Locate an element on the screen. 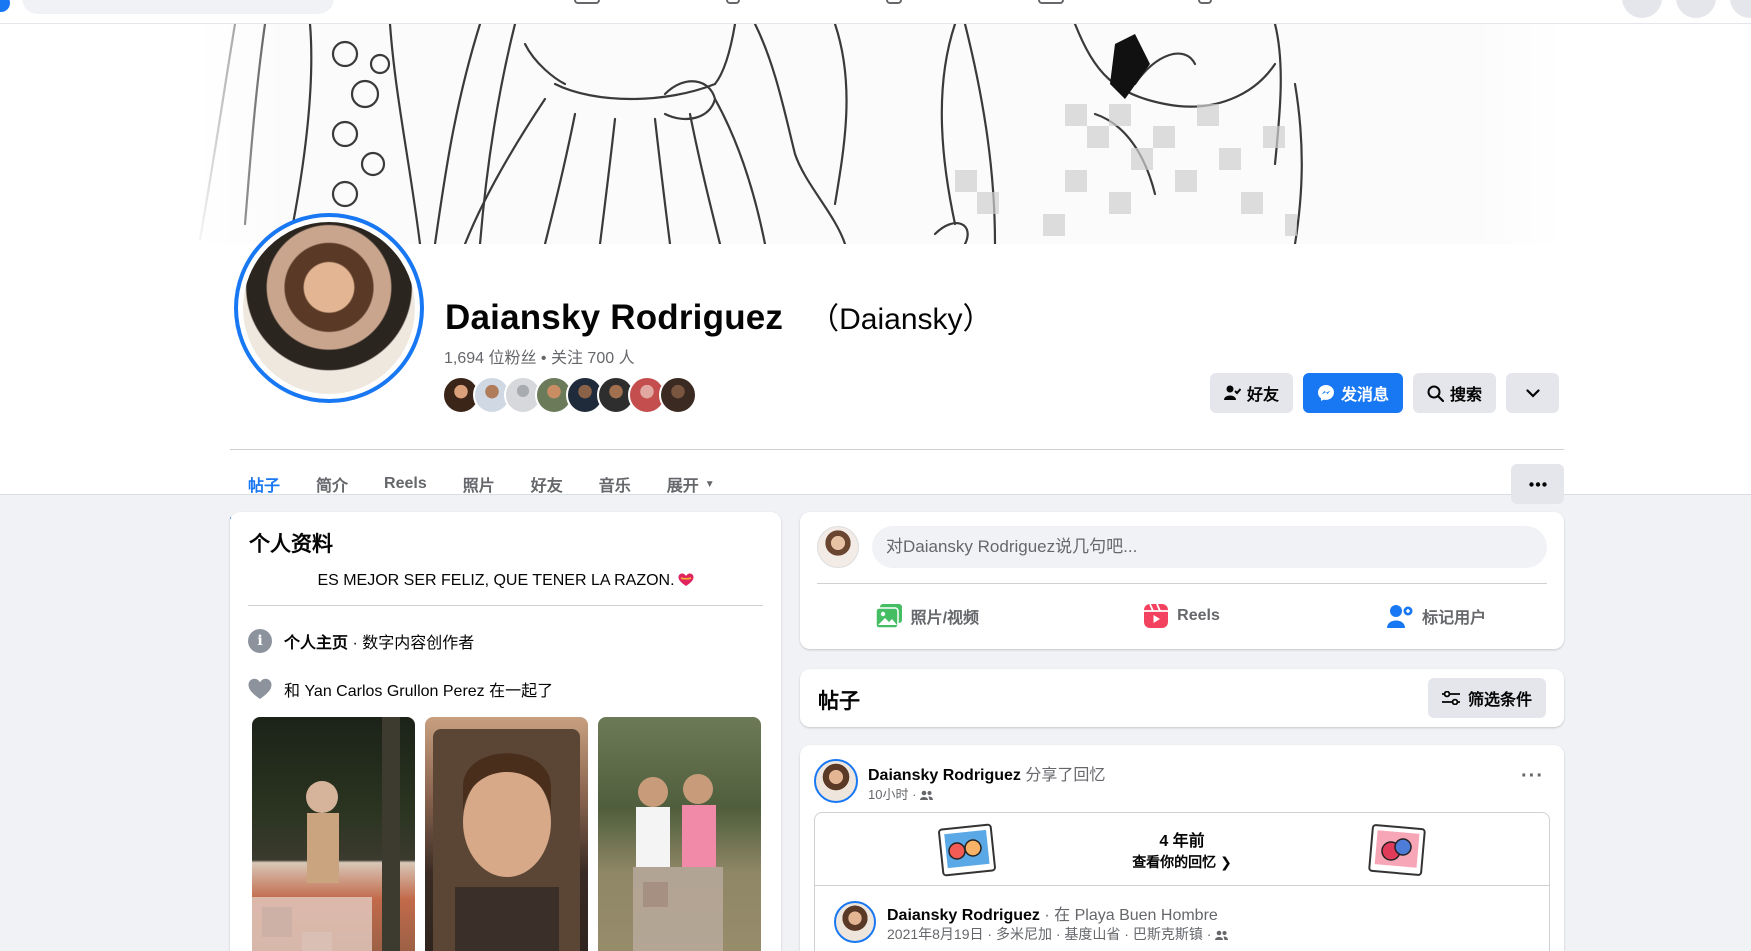 The image size is (1751, 951). memory-banner: 4 年前 查看你的回忆 ❯ is located at coordinates (1182, 849).